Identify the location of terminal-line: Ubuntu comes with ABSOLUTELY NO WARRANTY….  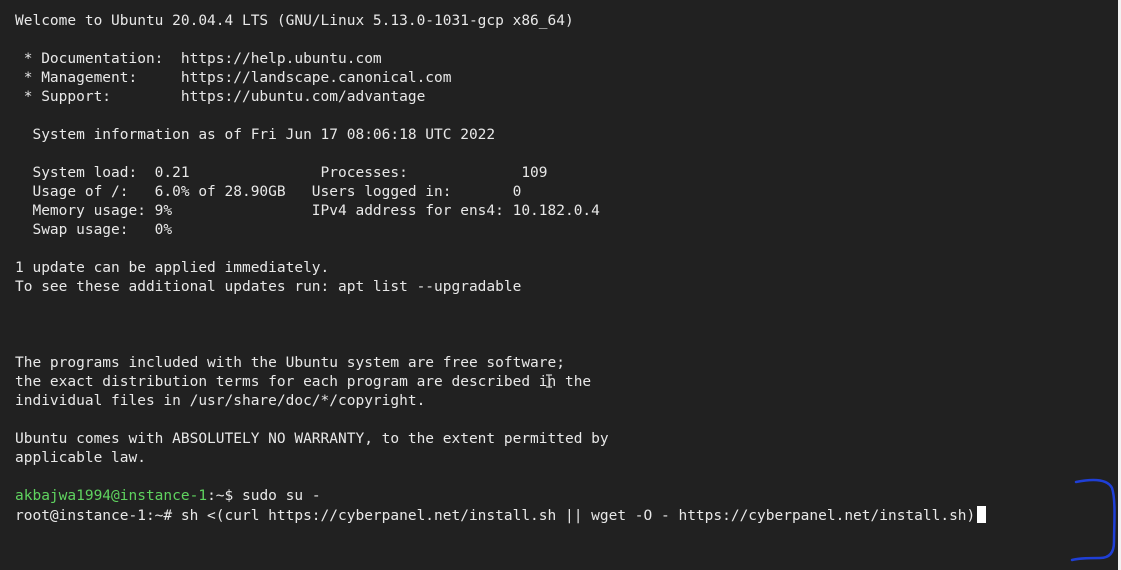
(312, 439).